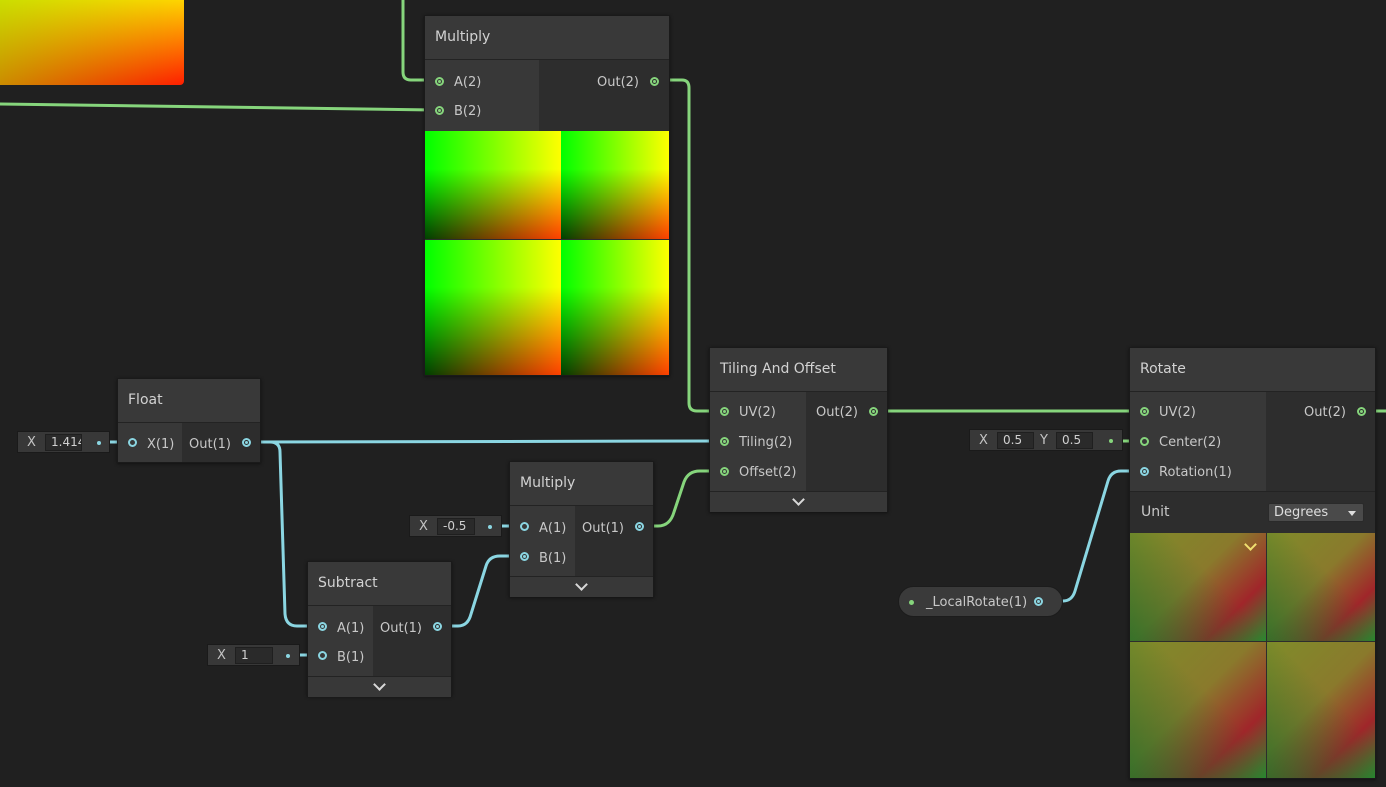 The height and width of the screenshot is (787, 1386). I want to click on port-offset-icon, so click(724, 471).